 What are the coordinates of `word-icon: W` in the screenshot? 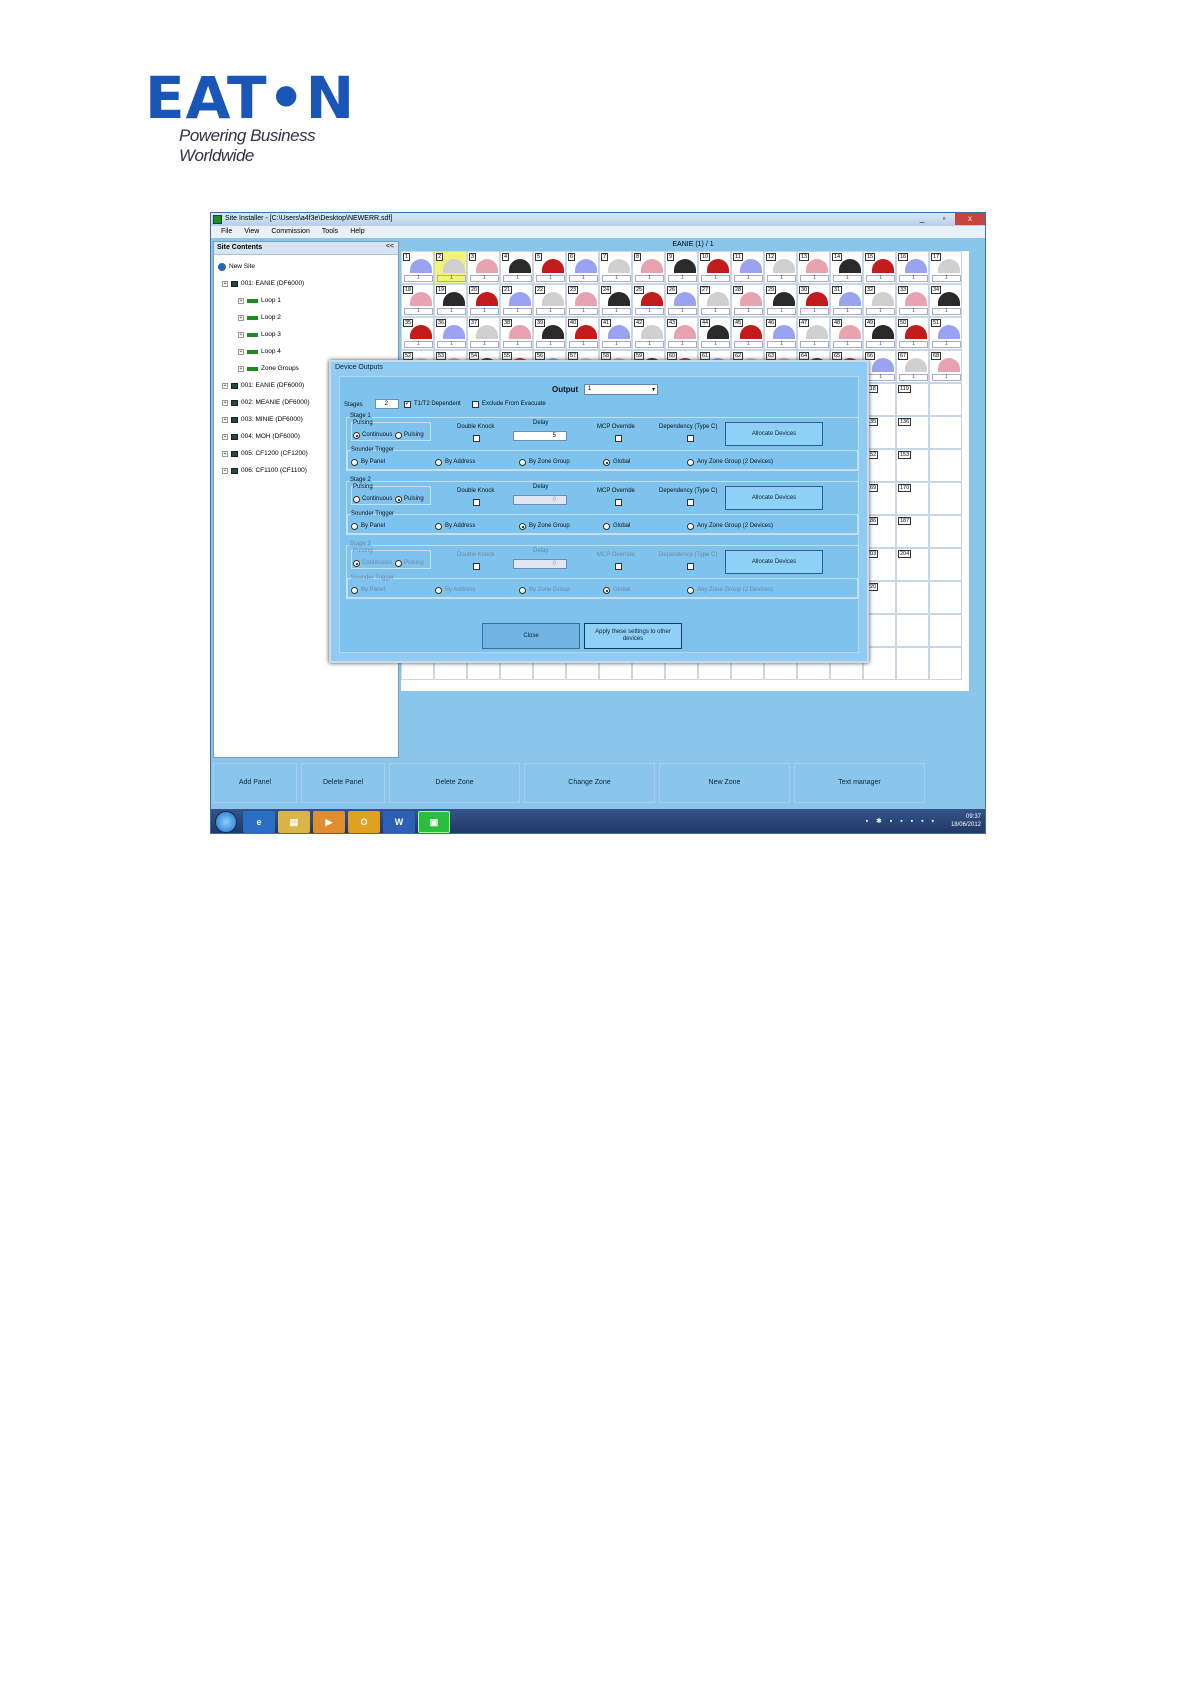 It's located at (399, 822).